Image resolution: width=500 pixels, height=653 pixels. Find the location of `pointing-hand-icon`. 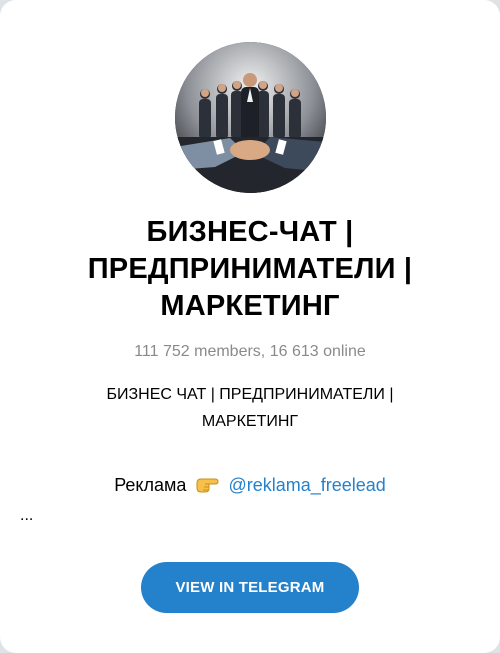

pointing-hand-icon is located at coordinates (207, 484).